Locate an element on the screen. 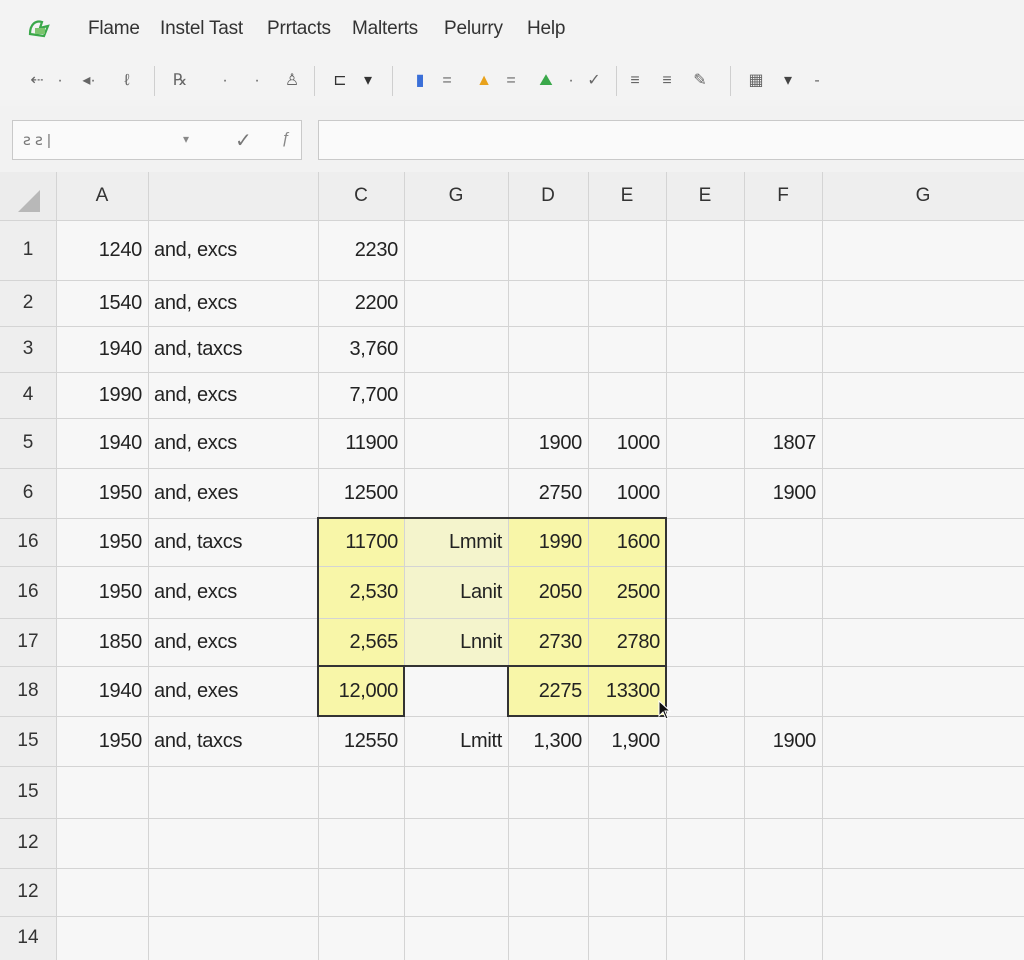  cell-a: 1240 is located at coordinates (99, 250).